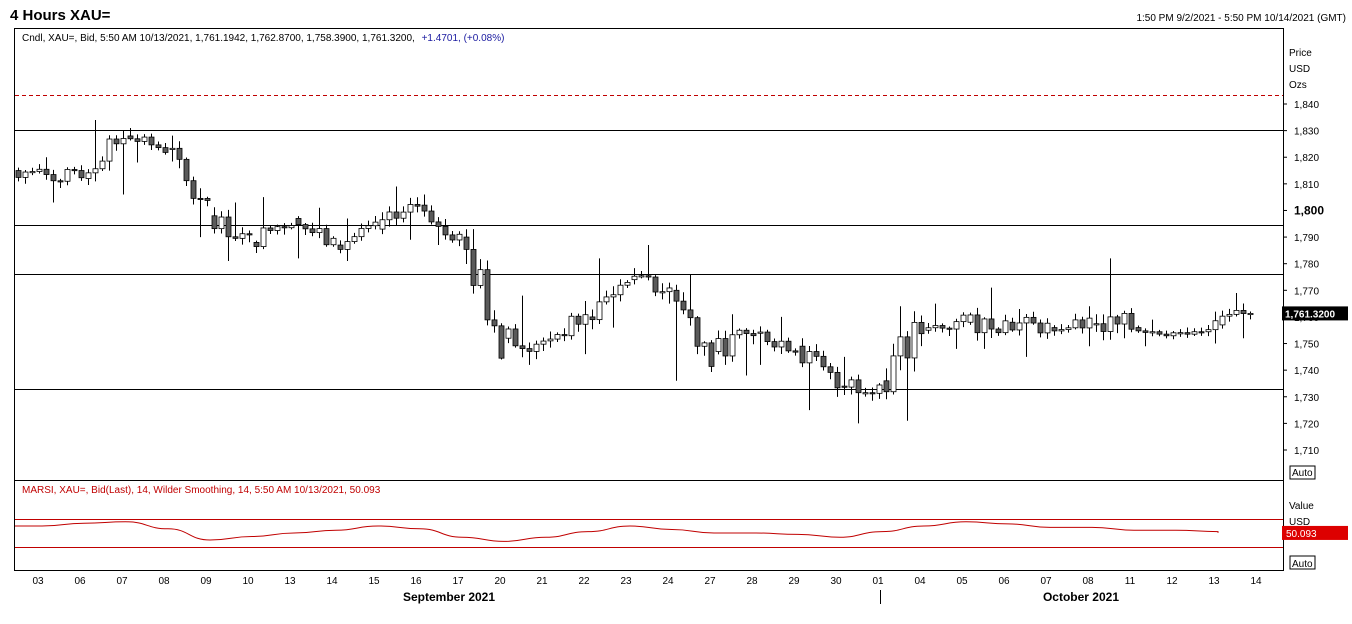  Describe the element at coordinates (500, 581) in the screenshot. I see `x-tick-label: 20` at that location.